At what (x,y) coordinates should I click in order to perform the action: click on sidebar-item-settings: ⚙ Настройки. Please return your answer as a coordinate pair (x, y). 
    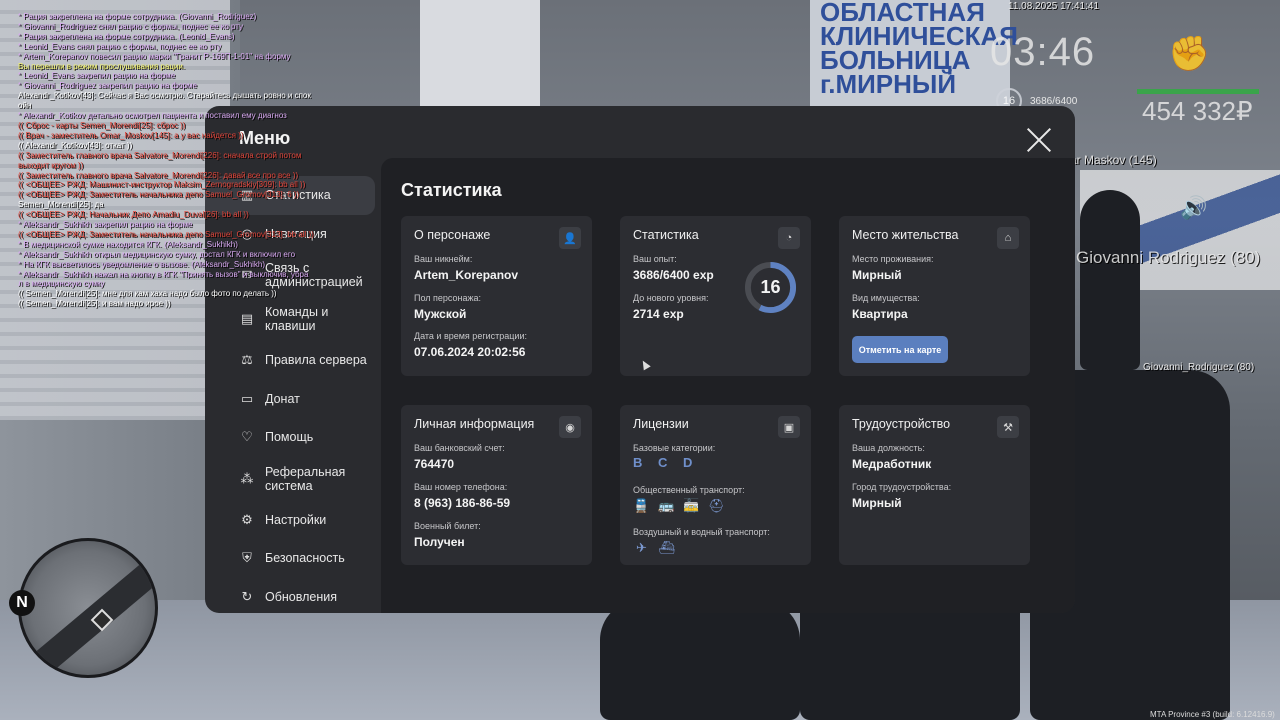
    Looking at the image, I should click on (293, 520).